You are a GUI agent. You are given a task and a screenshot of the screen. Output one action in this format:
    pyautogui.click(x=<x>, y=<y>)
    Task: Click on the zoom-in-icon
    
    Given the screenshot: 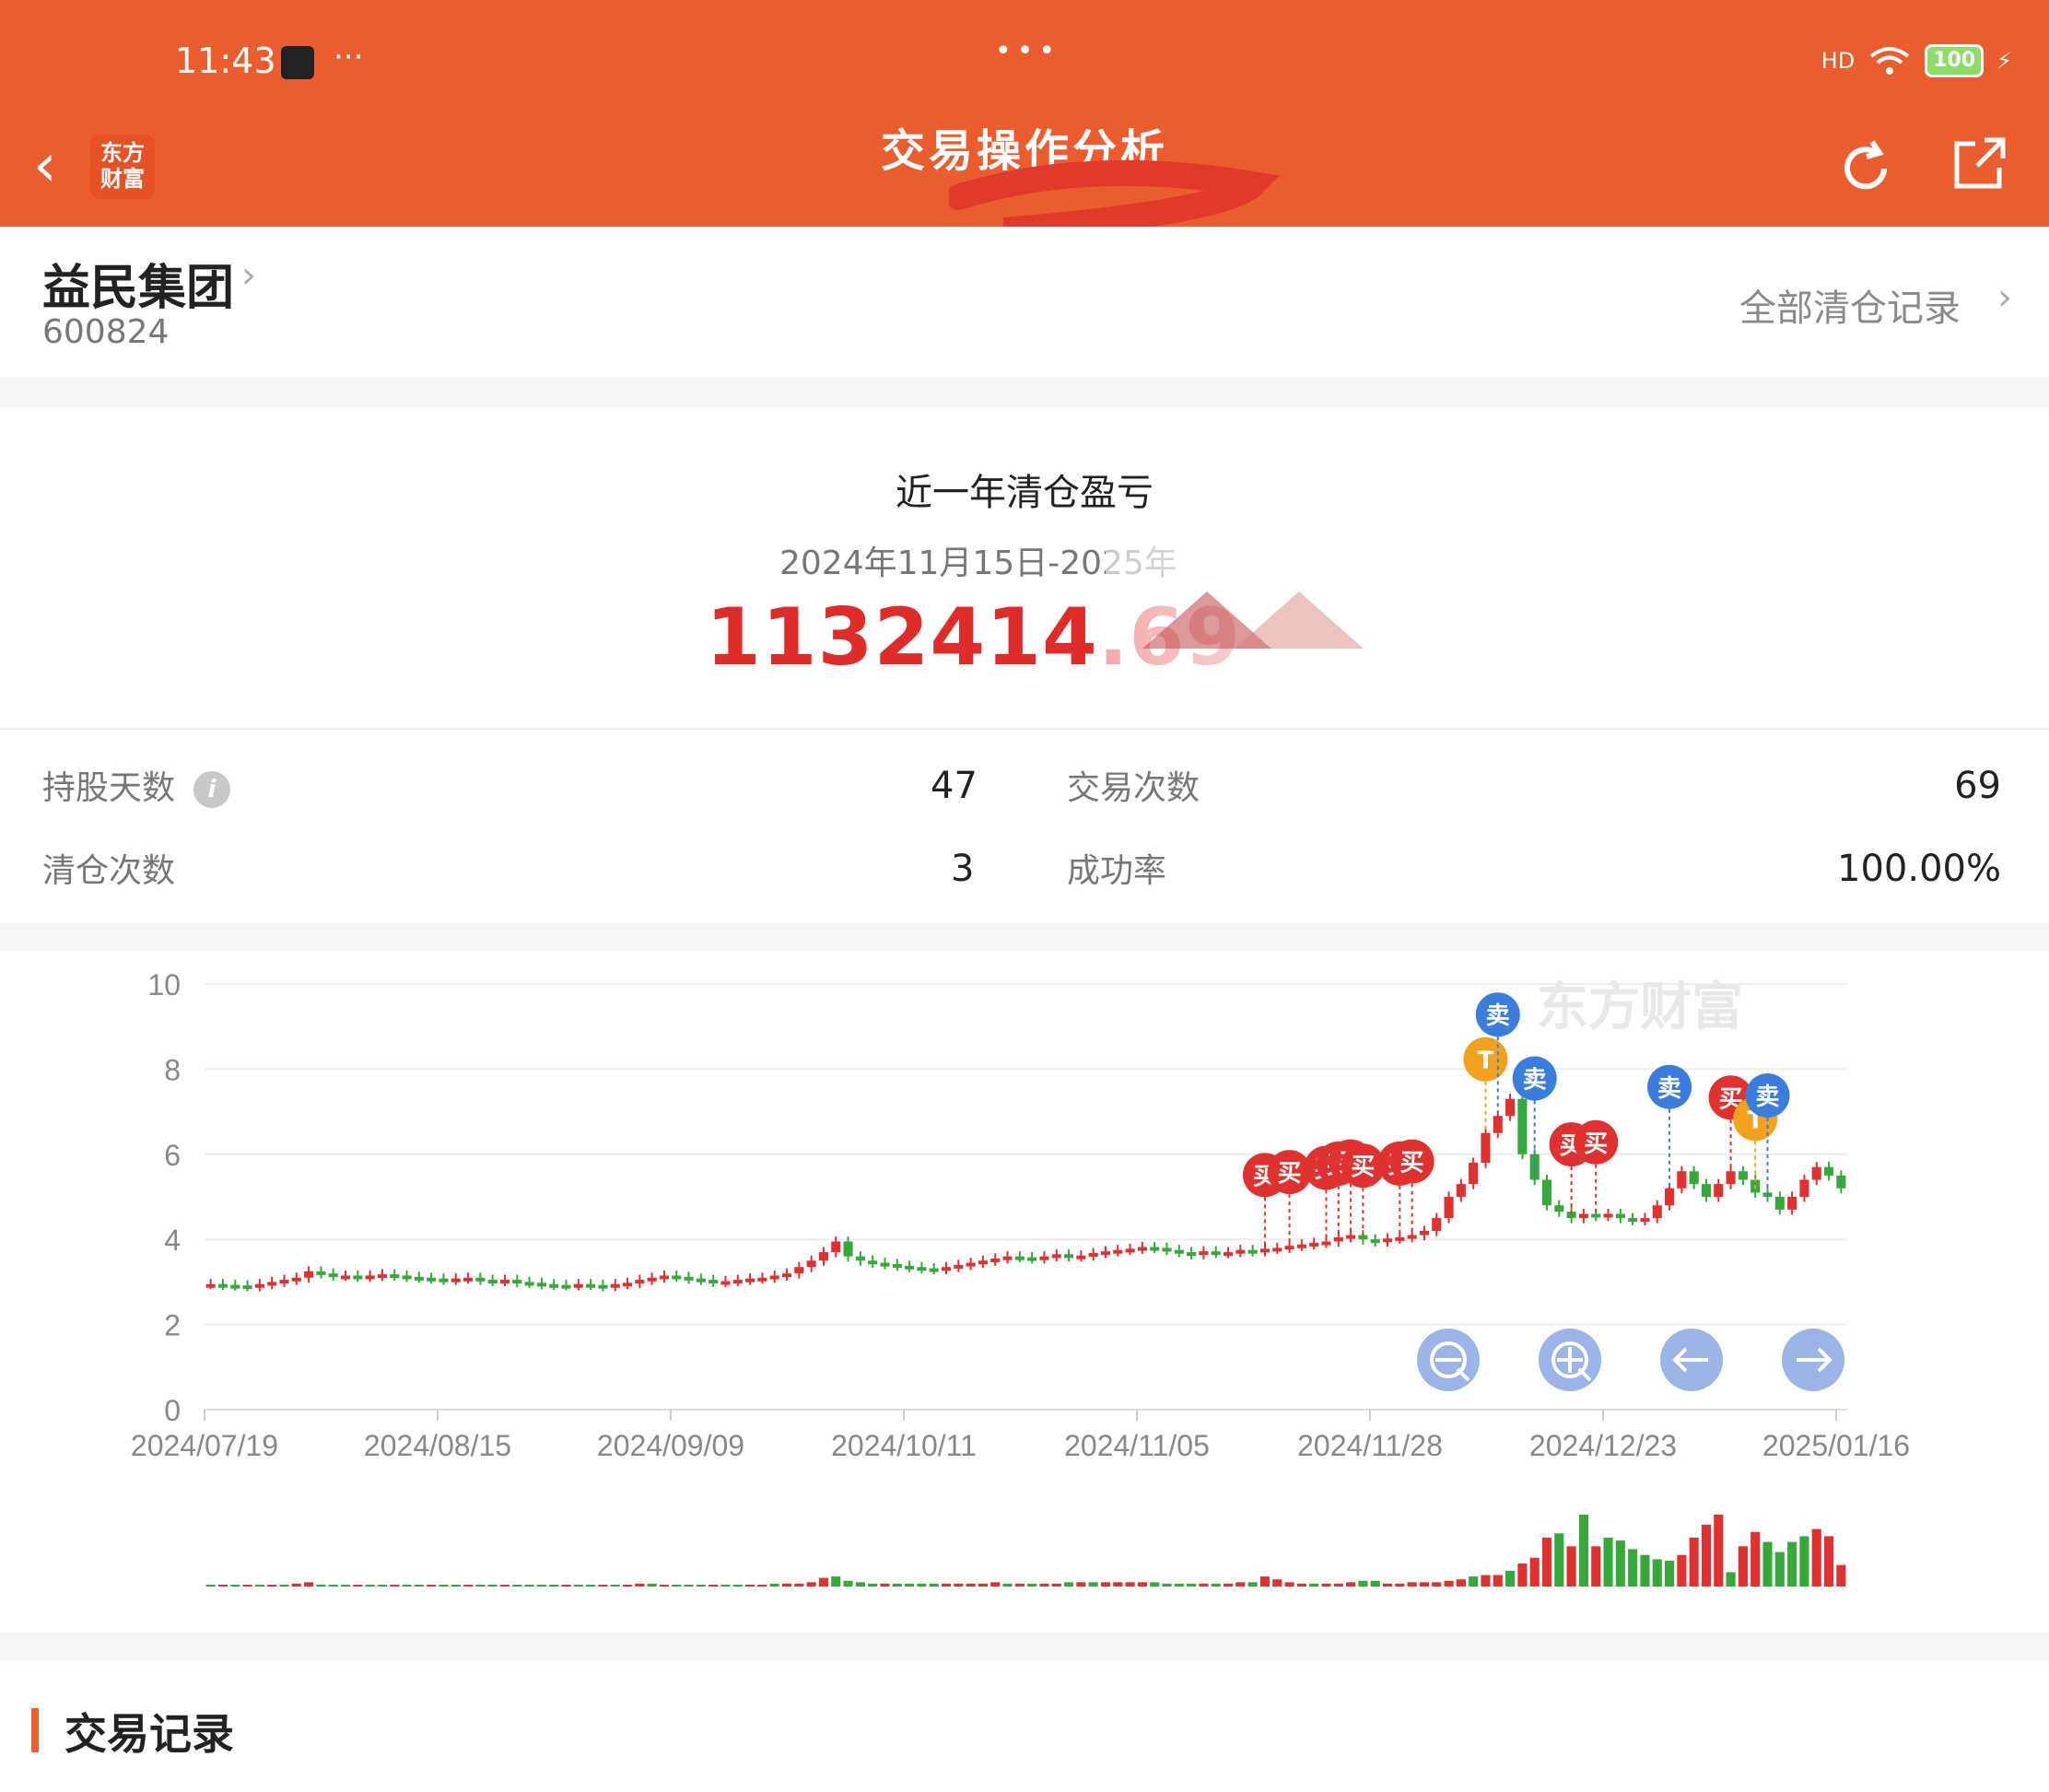 What is the action you would take?
    pyautogui.click(x=1570, y=1360)
    